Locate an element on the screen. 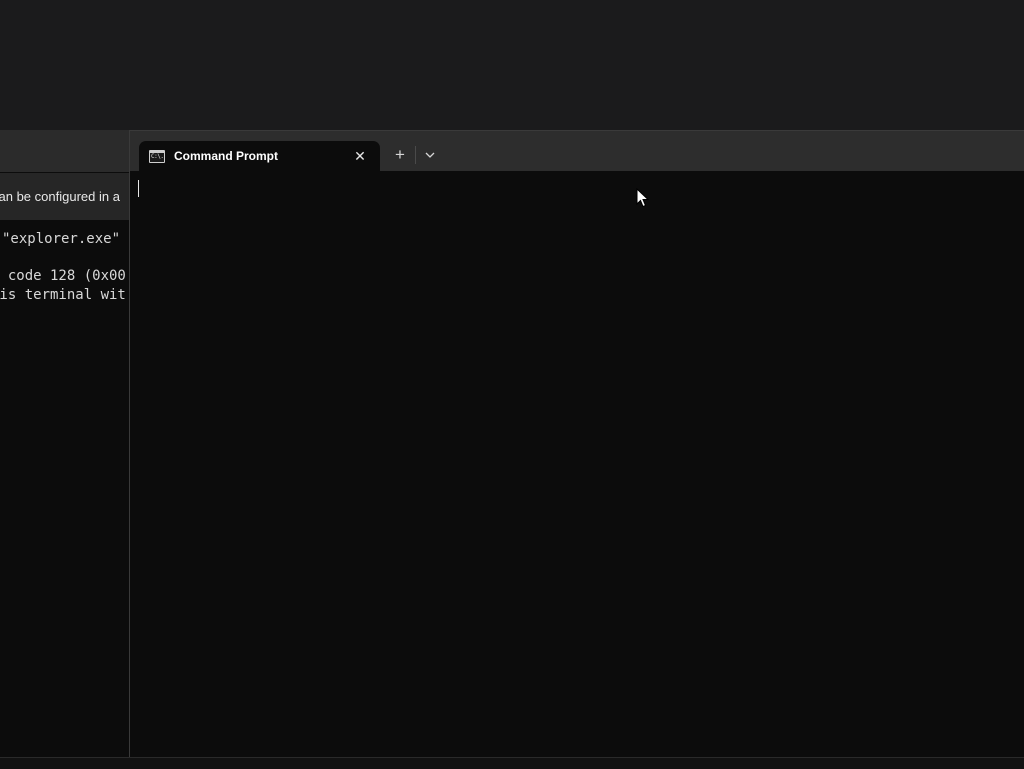 This screenshot has height=769, width=1024. tab-command-prompt: C:\. Command Prompt ✕ is located at coordinates (259, 156).